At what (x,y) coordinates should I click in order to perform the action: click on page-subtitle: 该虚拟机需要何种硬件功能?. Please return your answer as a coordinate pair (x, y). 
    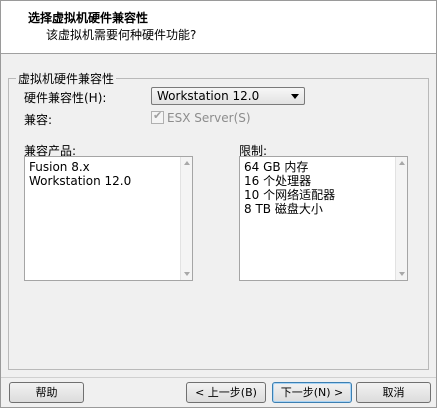
    Looking at the image, I should click on (121, 35).